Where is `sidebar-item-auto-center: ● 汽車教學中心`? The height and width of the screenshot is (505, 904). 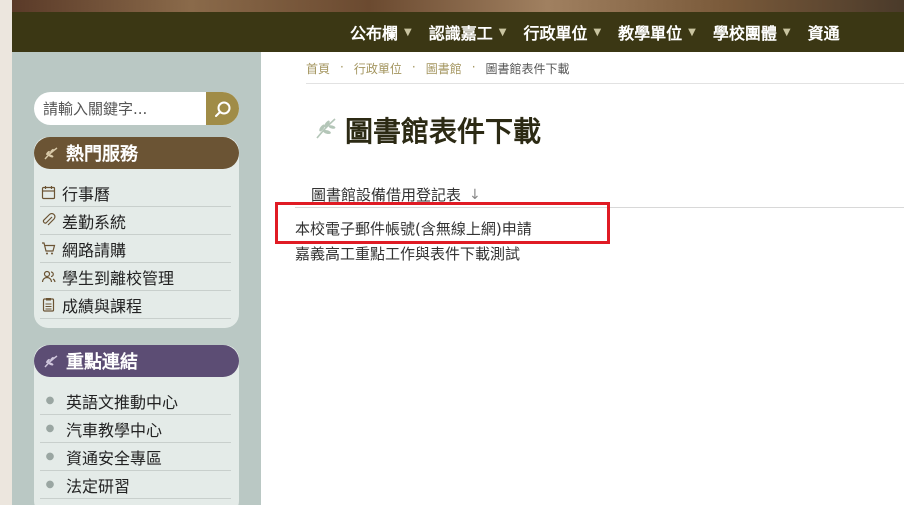
sidebar-item-auto-center: ● 汽車教學中心 is located at coordinates (135, 429).